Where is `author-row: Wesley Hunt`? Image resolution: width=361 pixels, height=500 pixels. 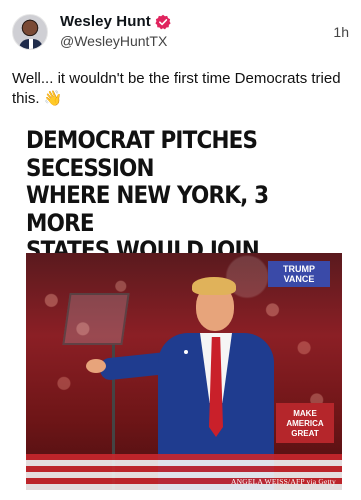
author-row: Wesley Hunt is located at coordinates (115, 21).